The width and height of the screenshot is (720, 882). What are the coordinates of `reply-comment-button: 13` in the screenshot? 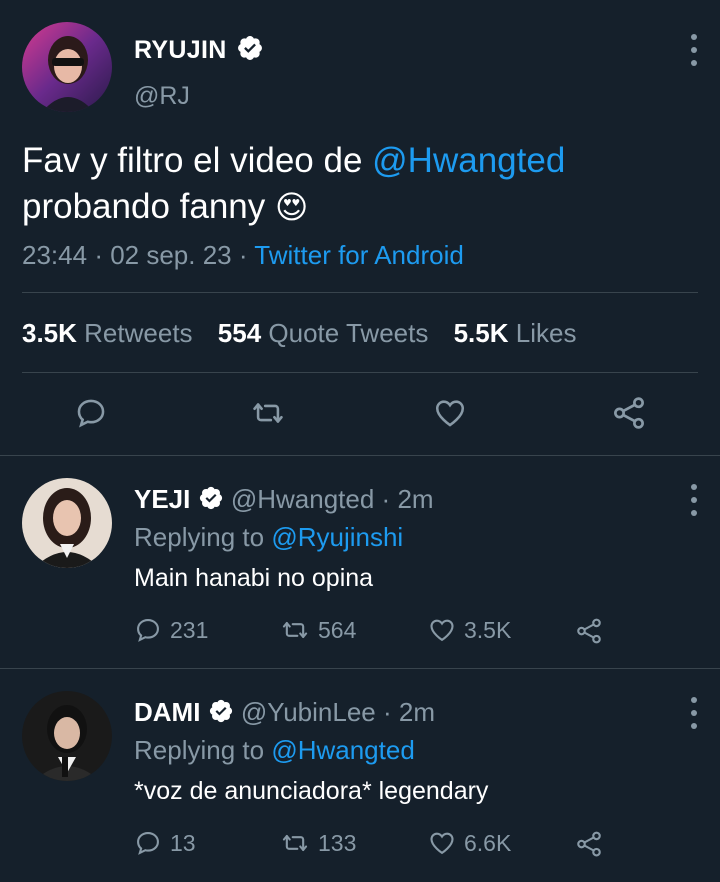 It's located at (165, 843).